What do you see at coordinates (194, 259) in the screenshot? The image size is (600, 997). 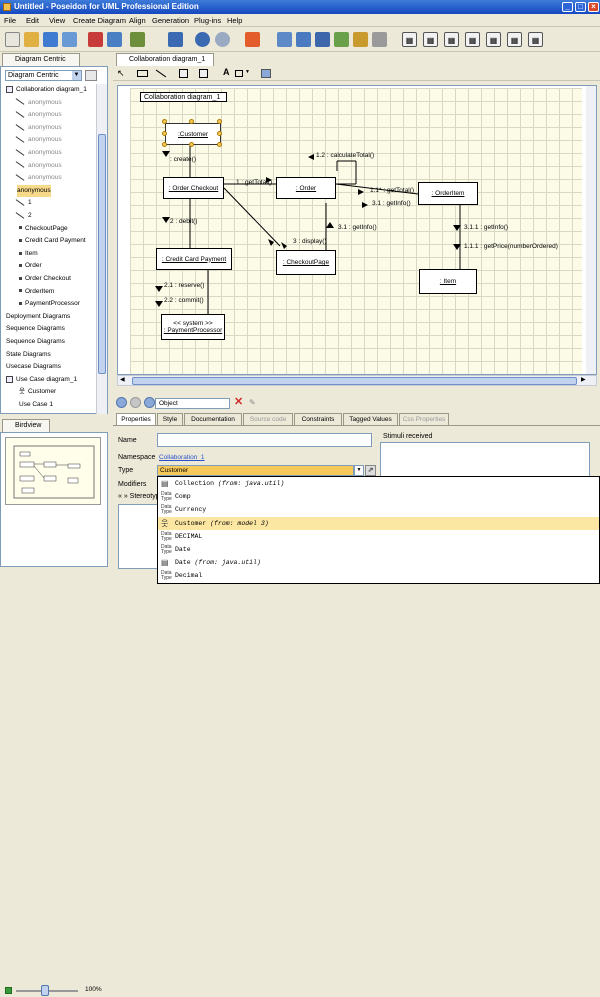 I see `object-credit-card-payment: : Credit Card Payment` at bounding box center [194, 259].